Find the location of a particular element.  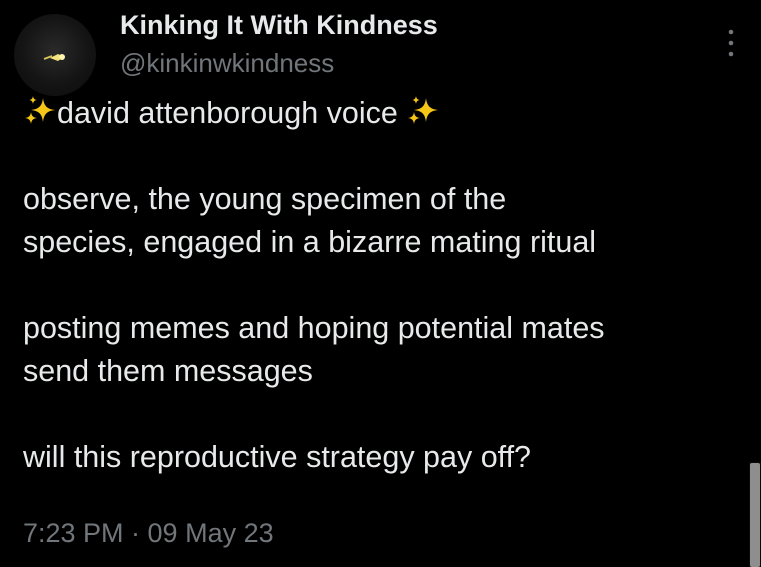

more-vertical-icon is located at coordinates (731, 43).